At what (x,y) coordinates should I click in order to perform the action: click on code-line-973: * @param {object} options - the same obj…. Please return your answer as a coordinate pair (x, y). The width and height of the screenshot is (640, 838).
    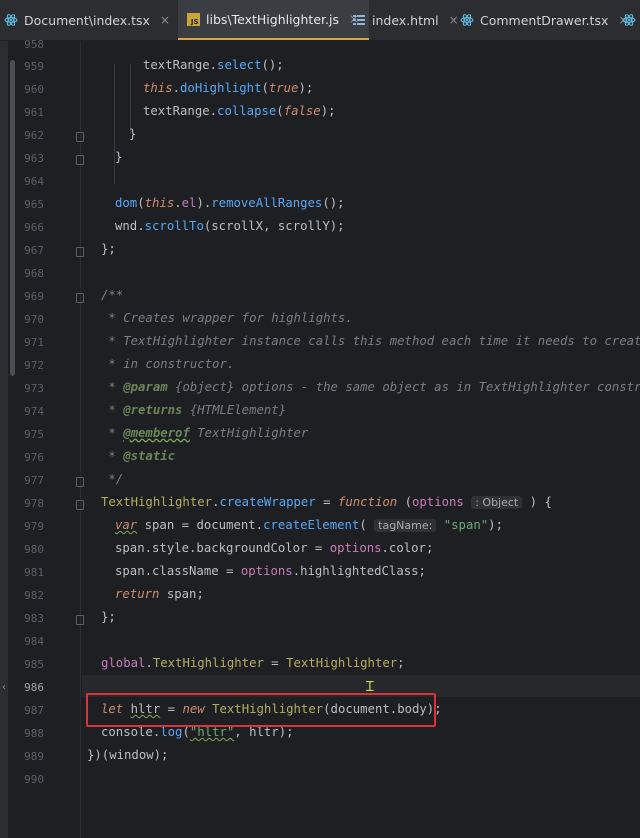
    Looking at the image, I should click on (370, 387).